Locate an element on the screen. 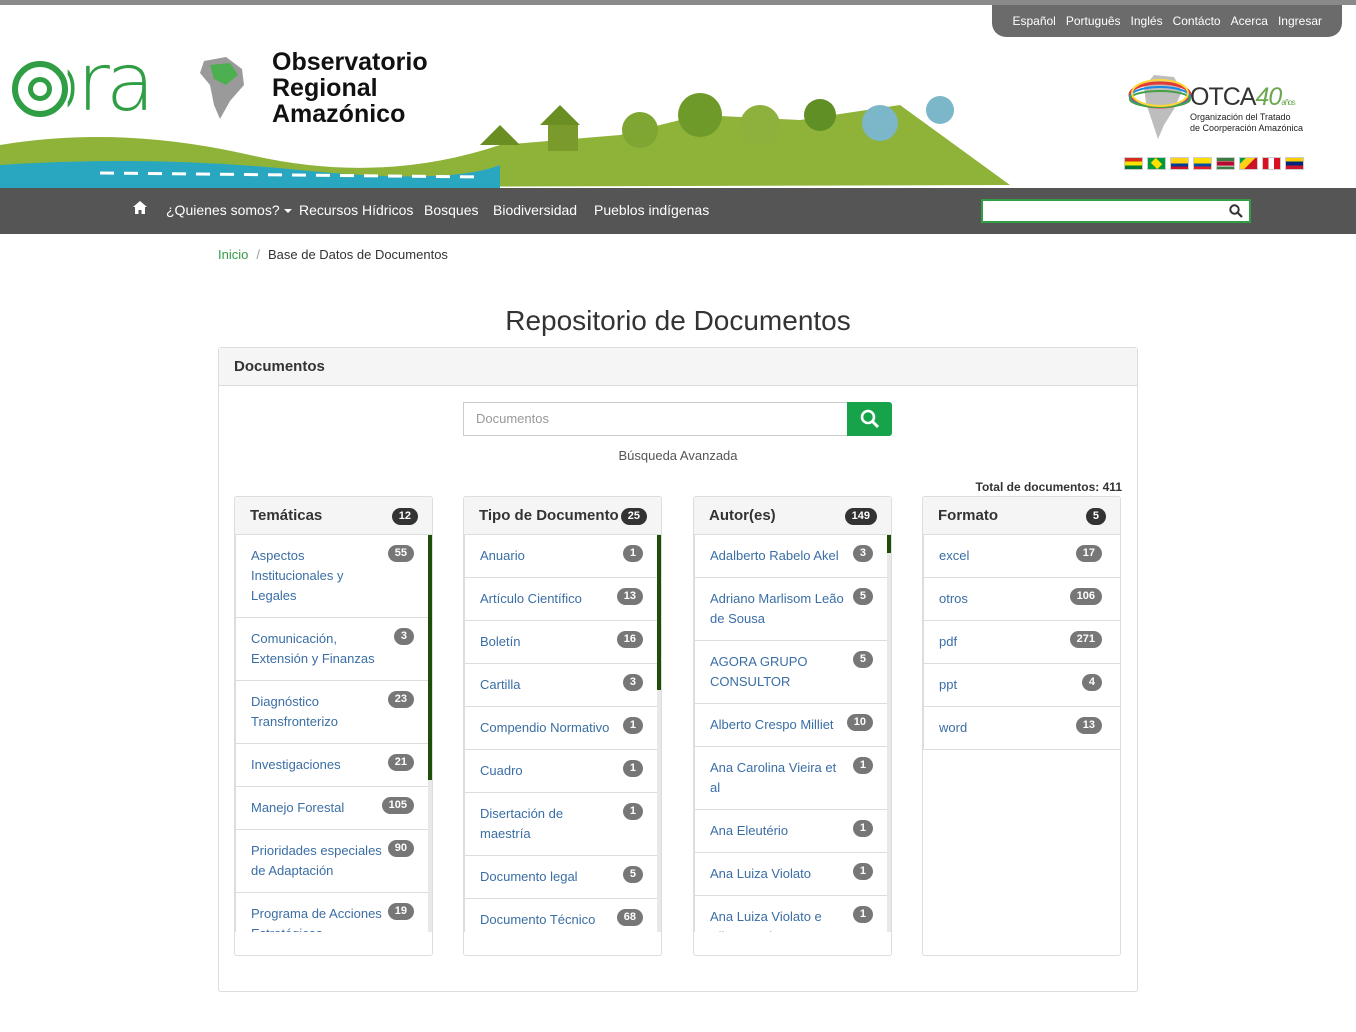 The height and width of the screenshot is (1032, 1356). advanced-search-link: Búsqueda Avanzada is located at coordinates (678, 455).